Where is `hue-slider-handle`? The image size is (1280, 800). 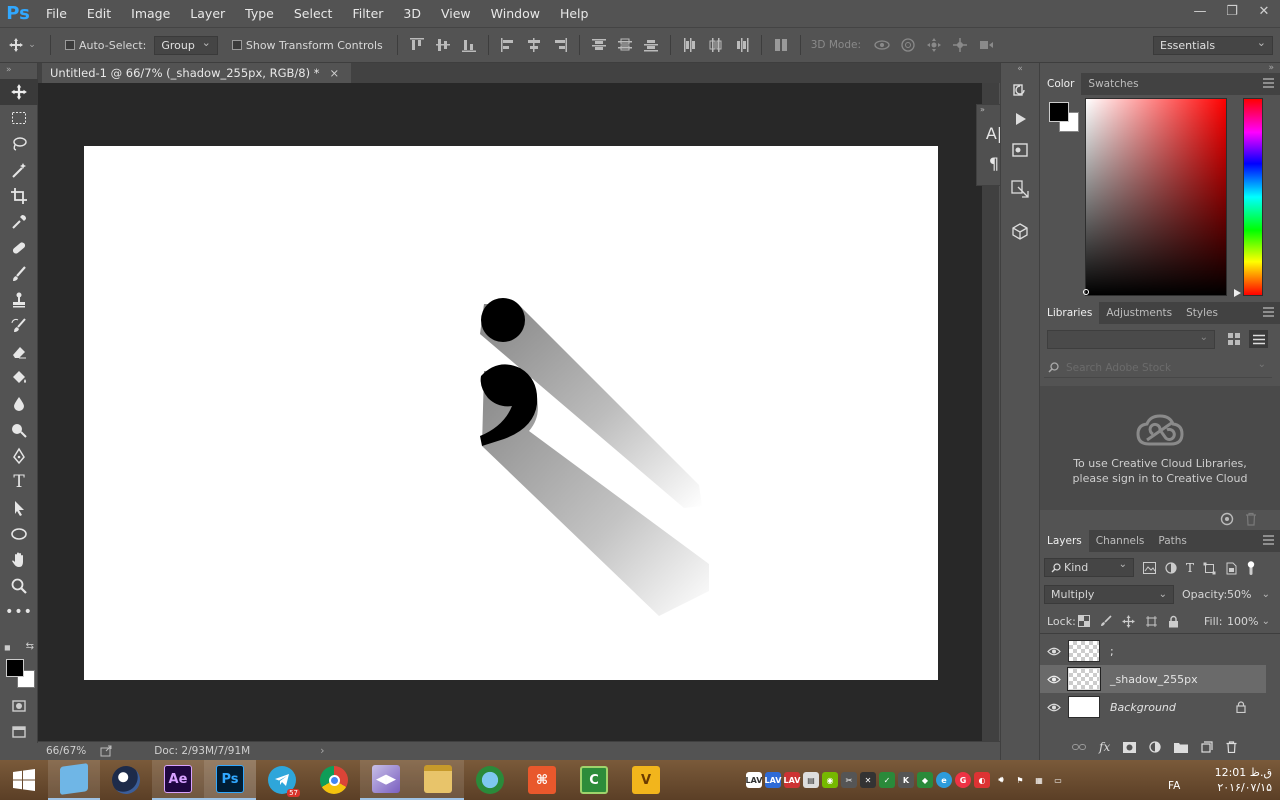 hue-slider-handle is located at coordinates (1237, 293).